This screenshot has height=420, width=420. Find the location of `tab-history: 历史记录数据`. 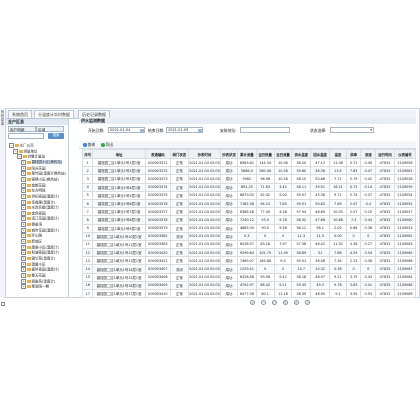

tab-history: 历史记录数据 is located at coordinates (94, 114).